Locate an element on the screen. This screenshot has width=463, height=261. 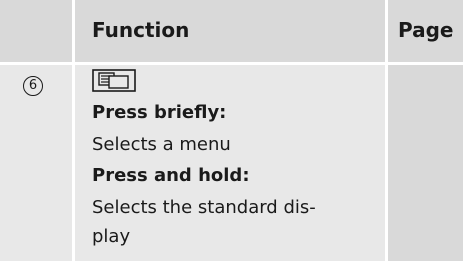
page-column-header: Page is located at coordinates (426, 30).